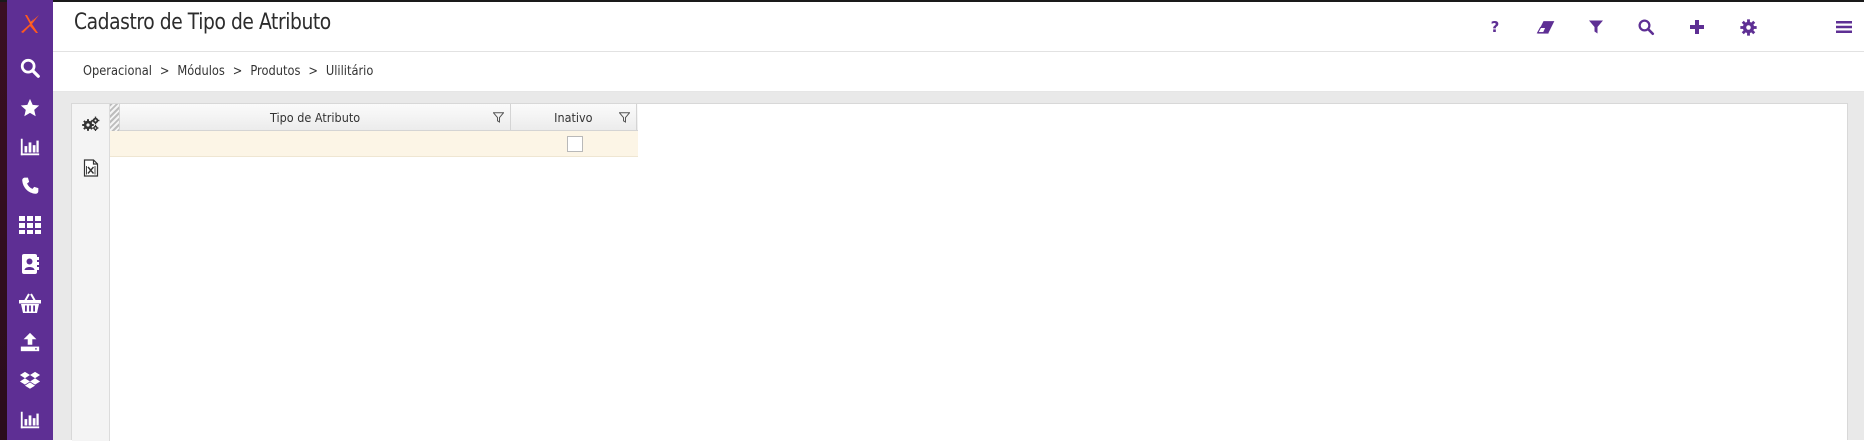  I want to click on breadcrumb-item-modulos: Módulos, so click(201, 71).